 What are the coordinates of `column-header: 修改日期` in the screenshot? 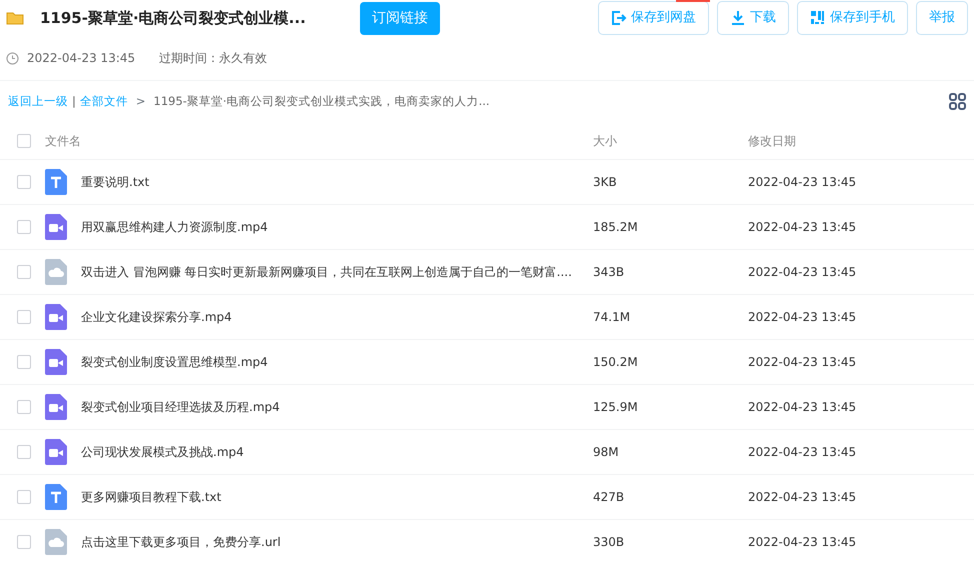 It's located at (772, 141).